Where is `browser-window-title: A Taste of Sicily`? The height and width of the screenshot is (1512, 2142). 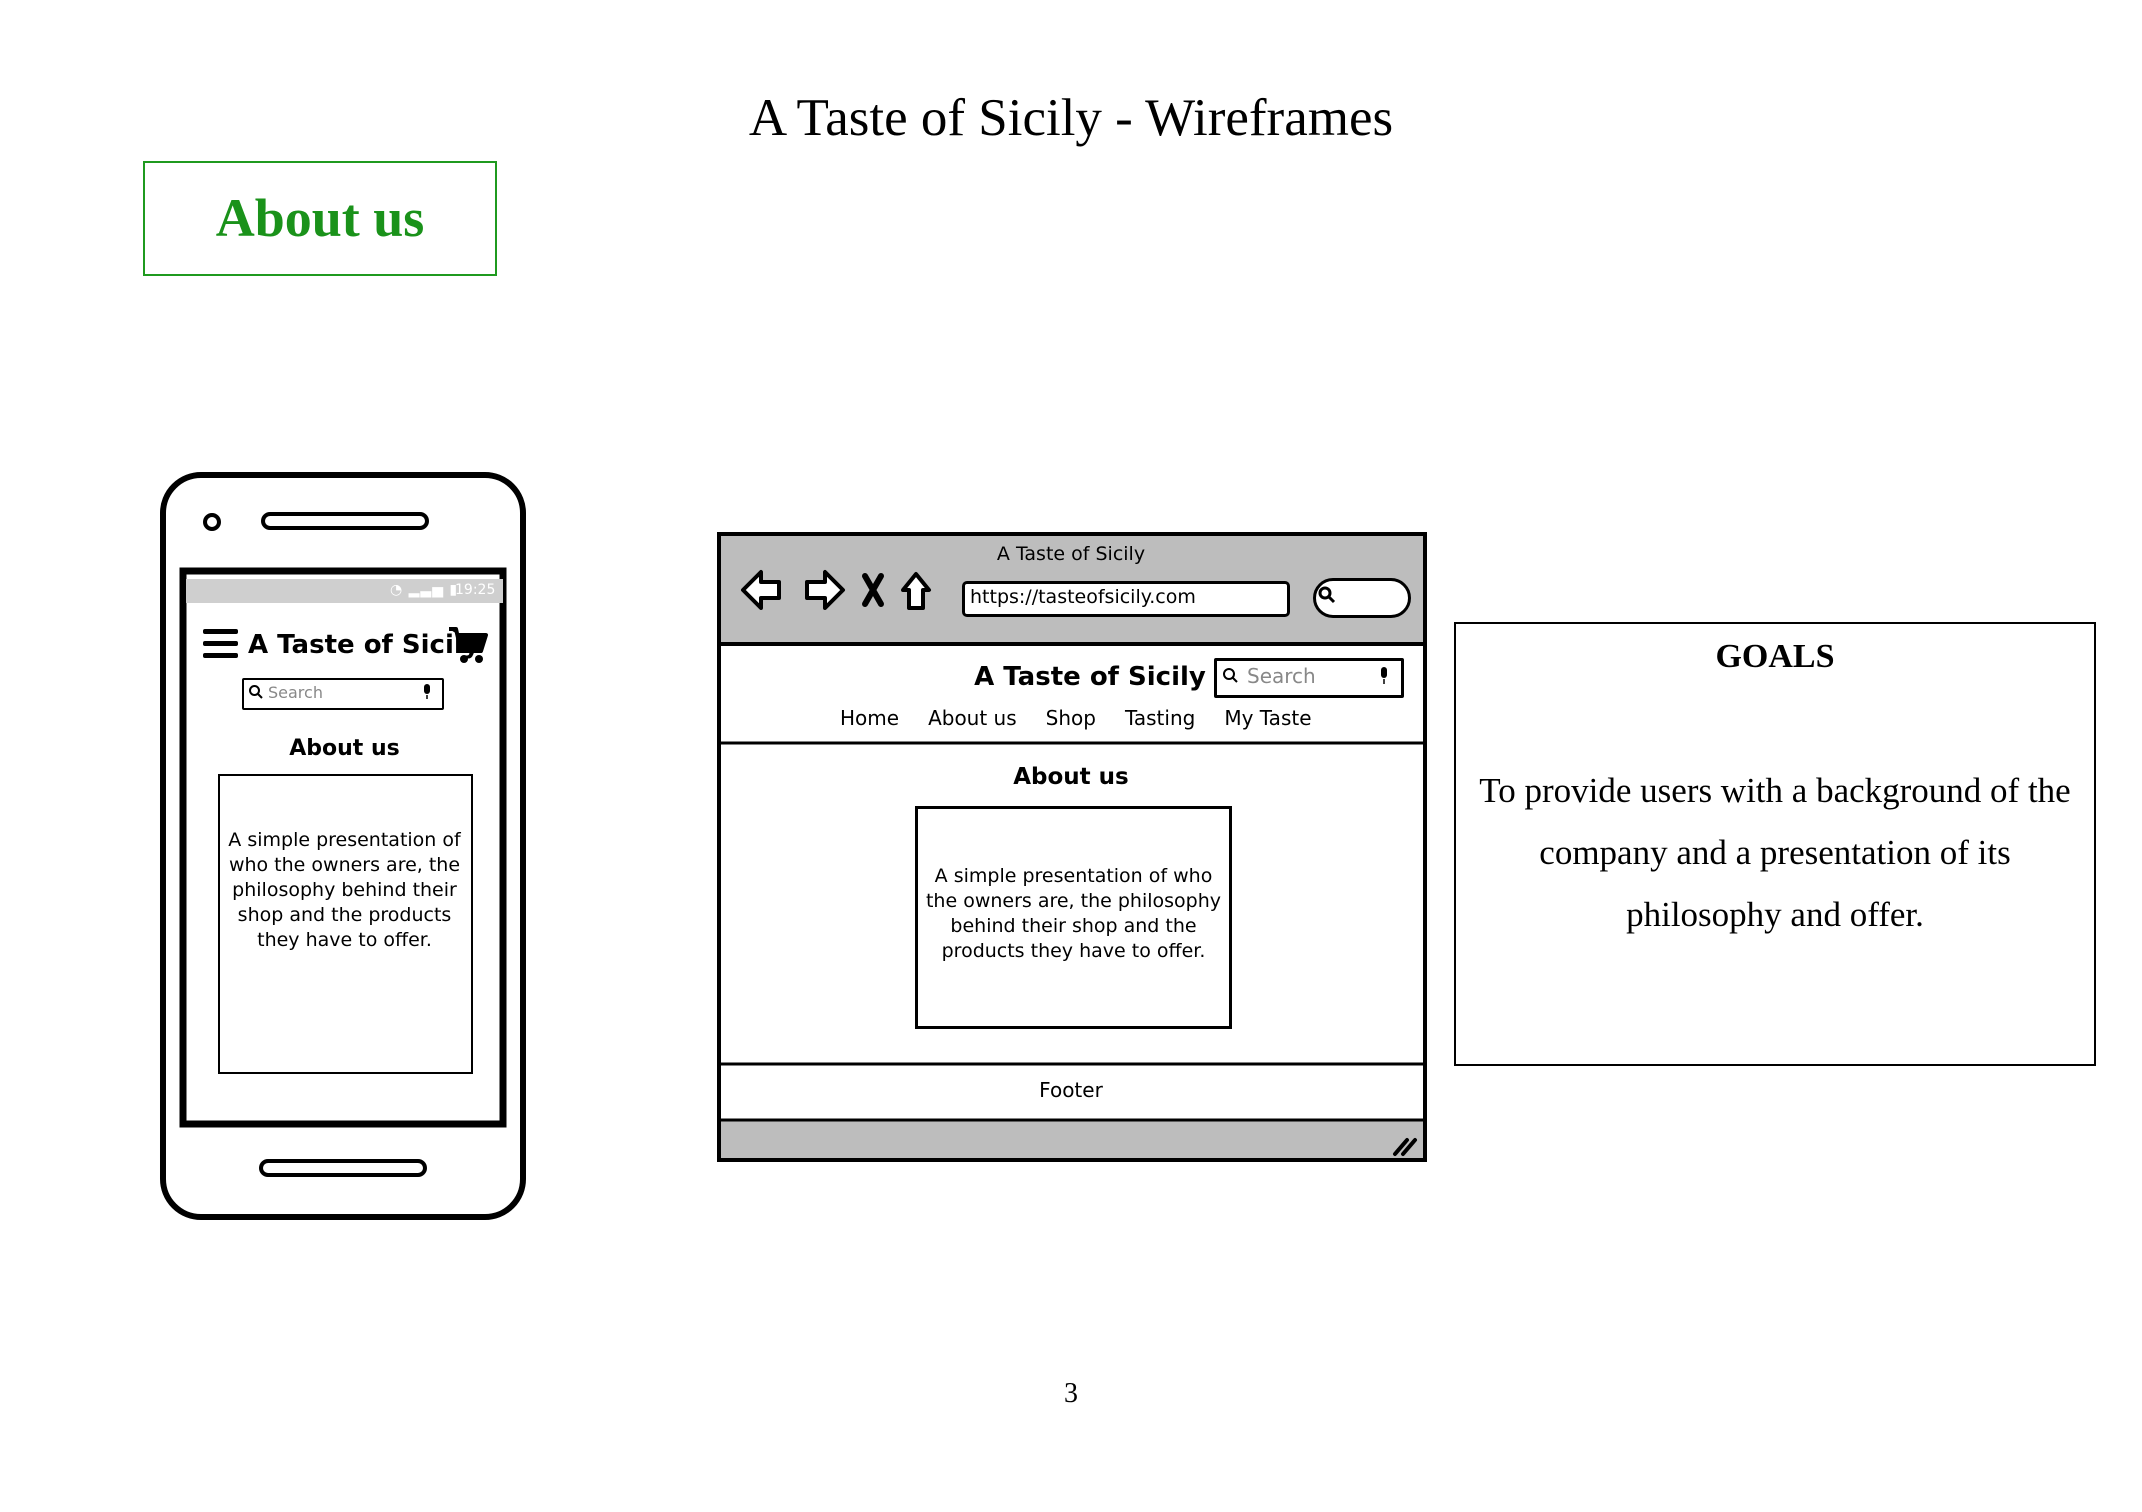 browser-window-title: A Taste of Sicily is located at coordinates (1071, 554).